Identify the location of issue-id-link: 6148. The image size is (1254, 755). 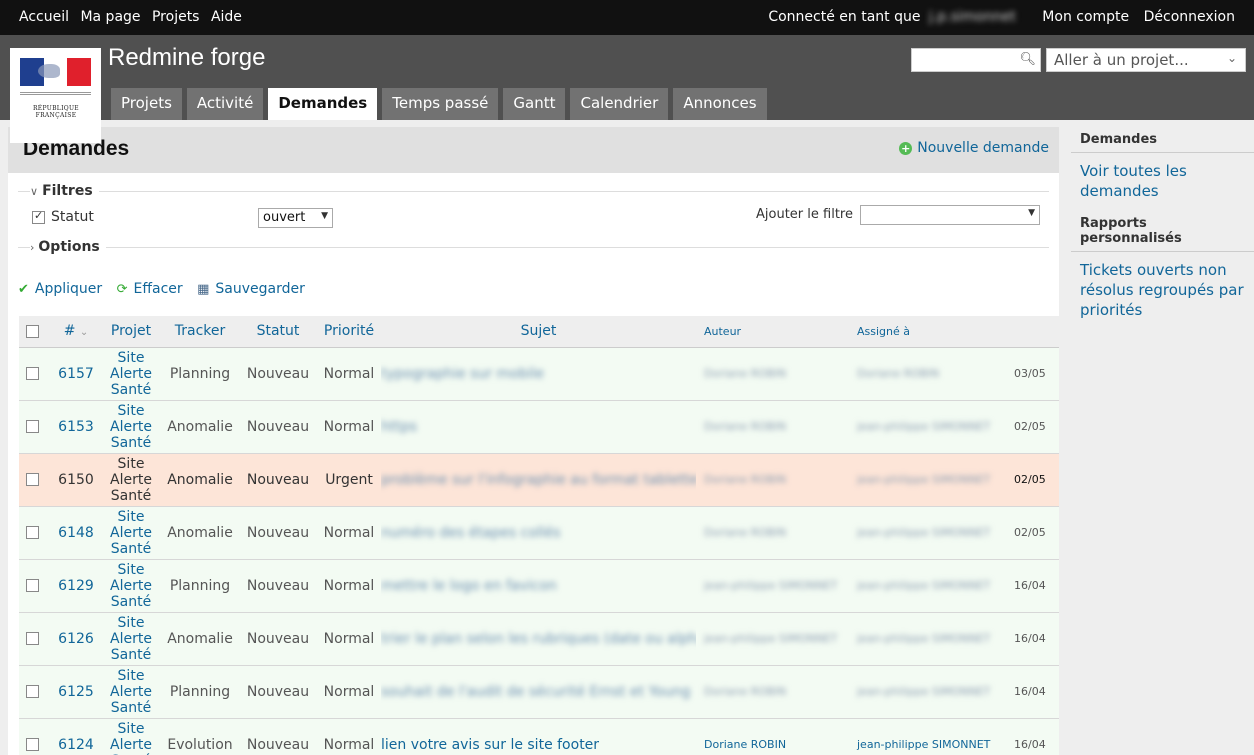
(76, 533).